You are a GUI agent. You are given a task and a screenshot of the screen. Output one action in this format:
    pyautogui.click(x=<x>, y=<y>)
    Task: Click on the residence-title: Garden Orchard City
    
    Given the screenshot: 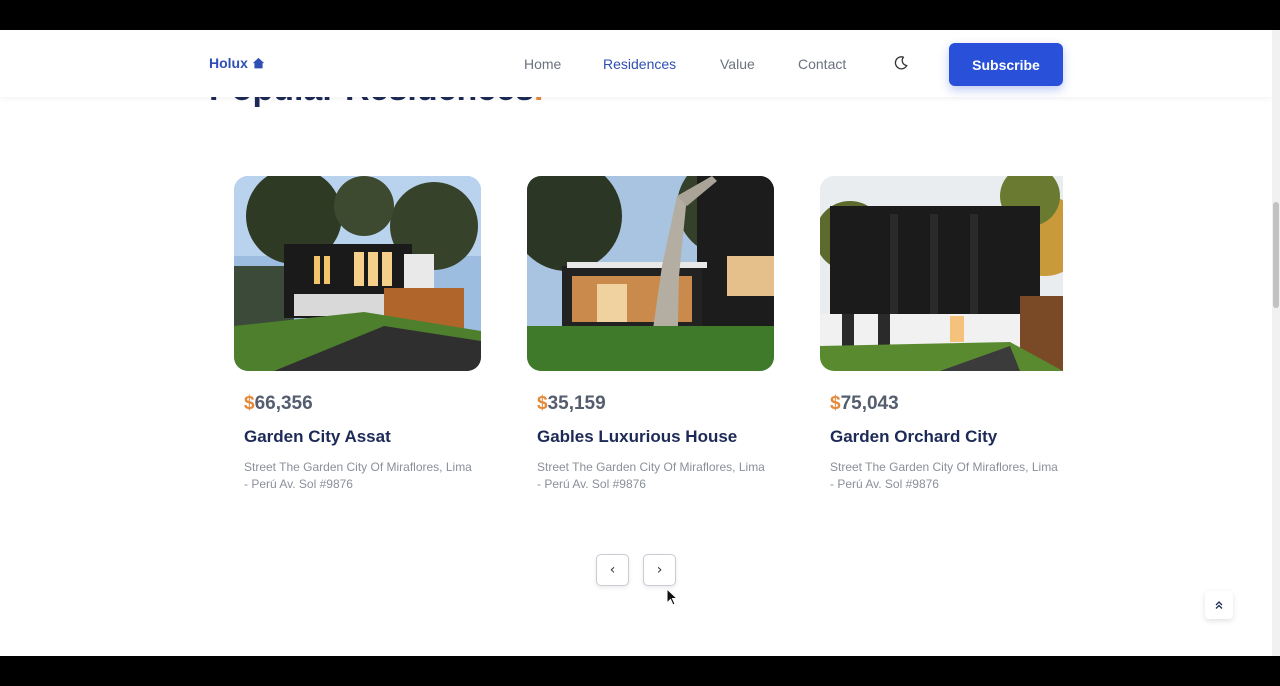 What is the action you would take?
    pyautogui.click(x=914, y=436)
    